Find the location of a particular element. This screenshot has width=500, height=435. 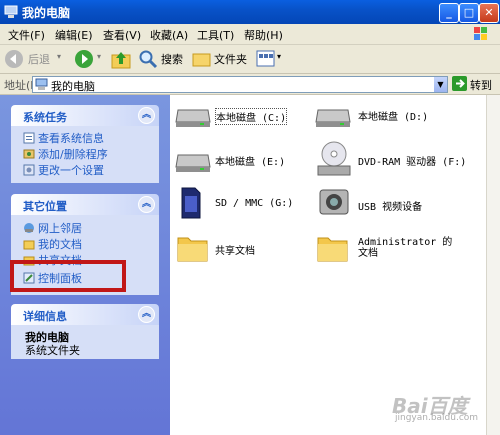

menu-favorites: 收藏(A) is located at coordinates (169, 35).